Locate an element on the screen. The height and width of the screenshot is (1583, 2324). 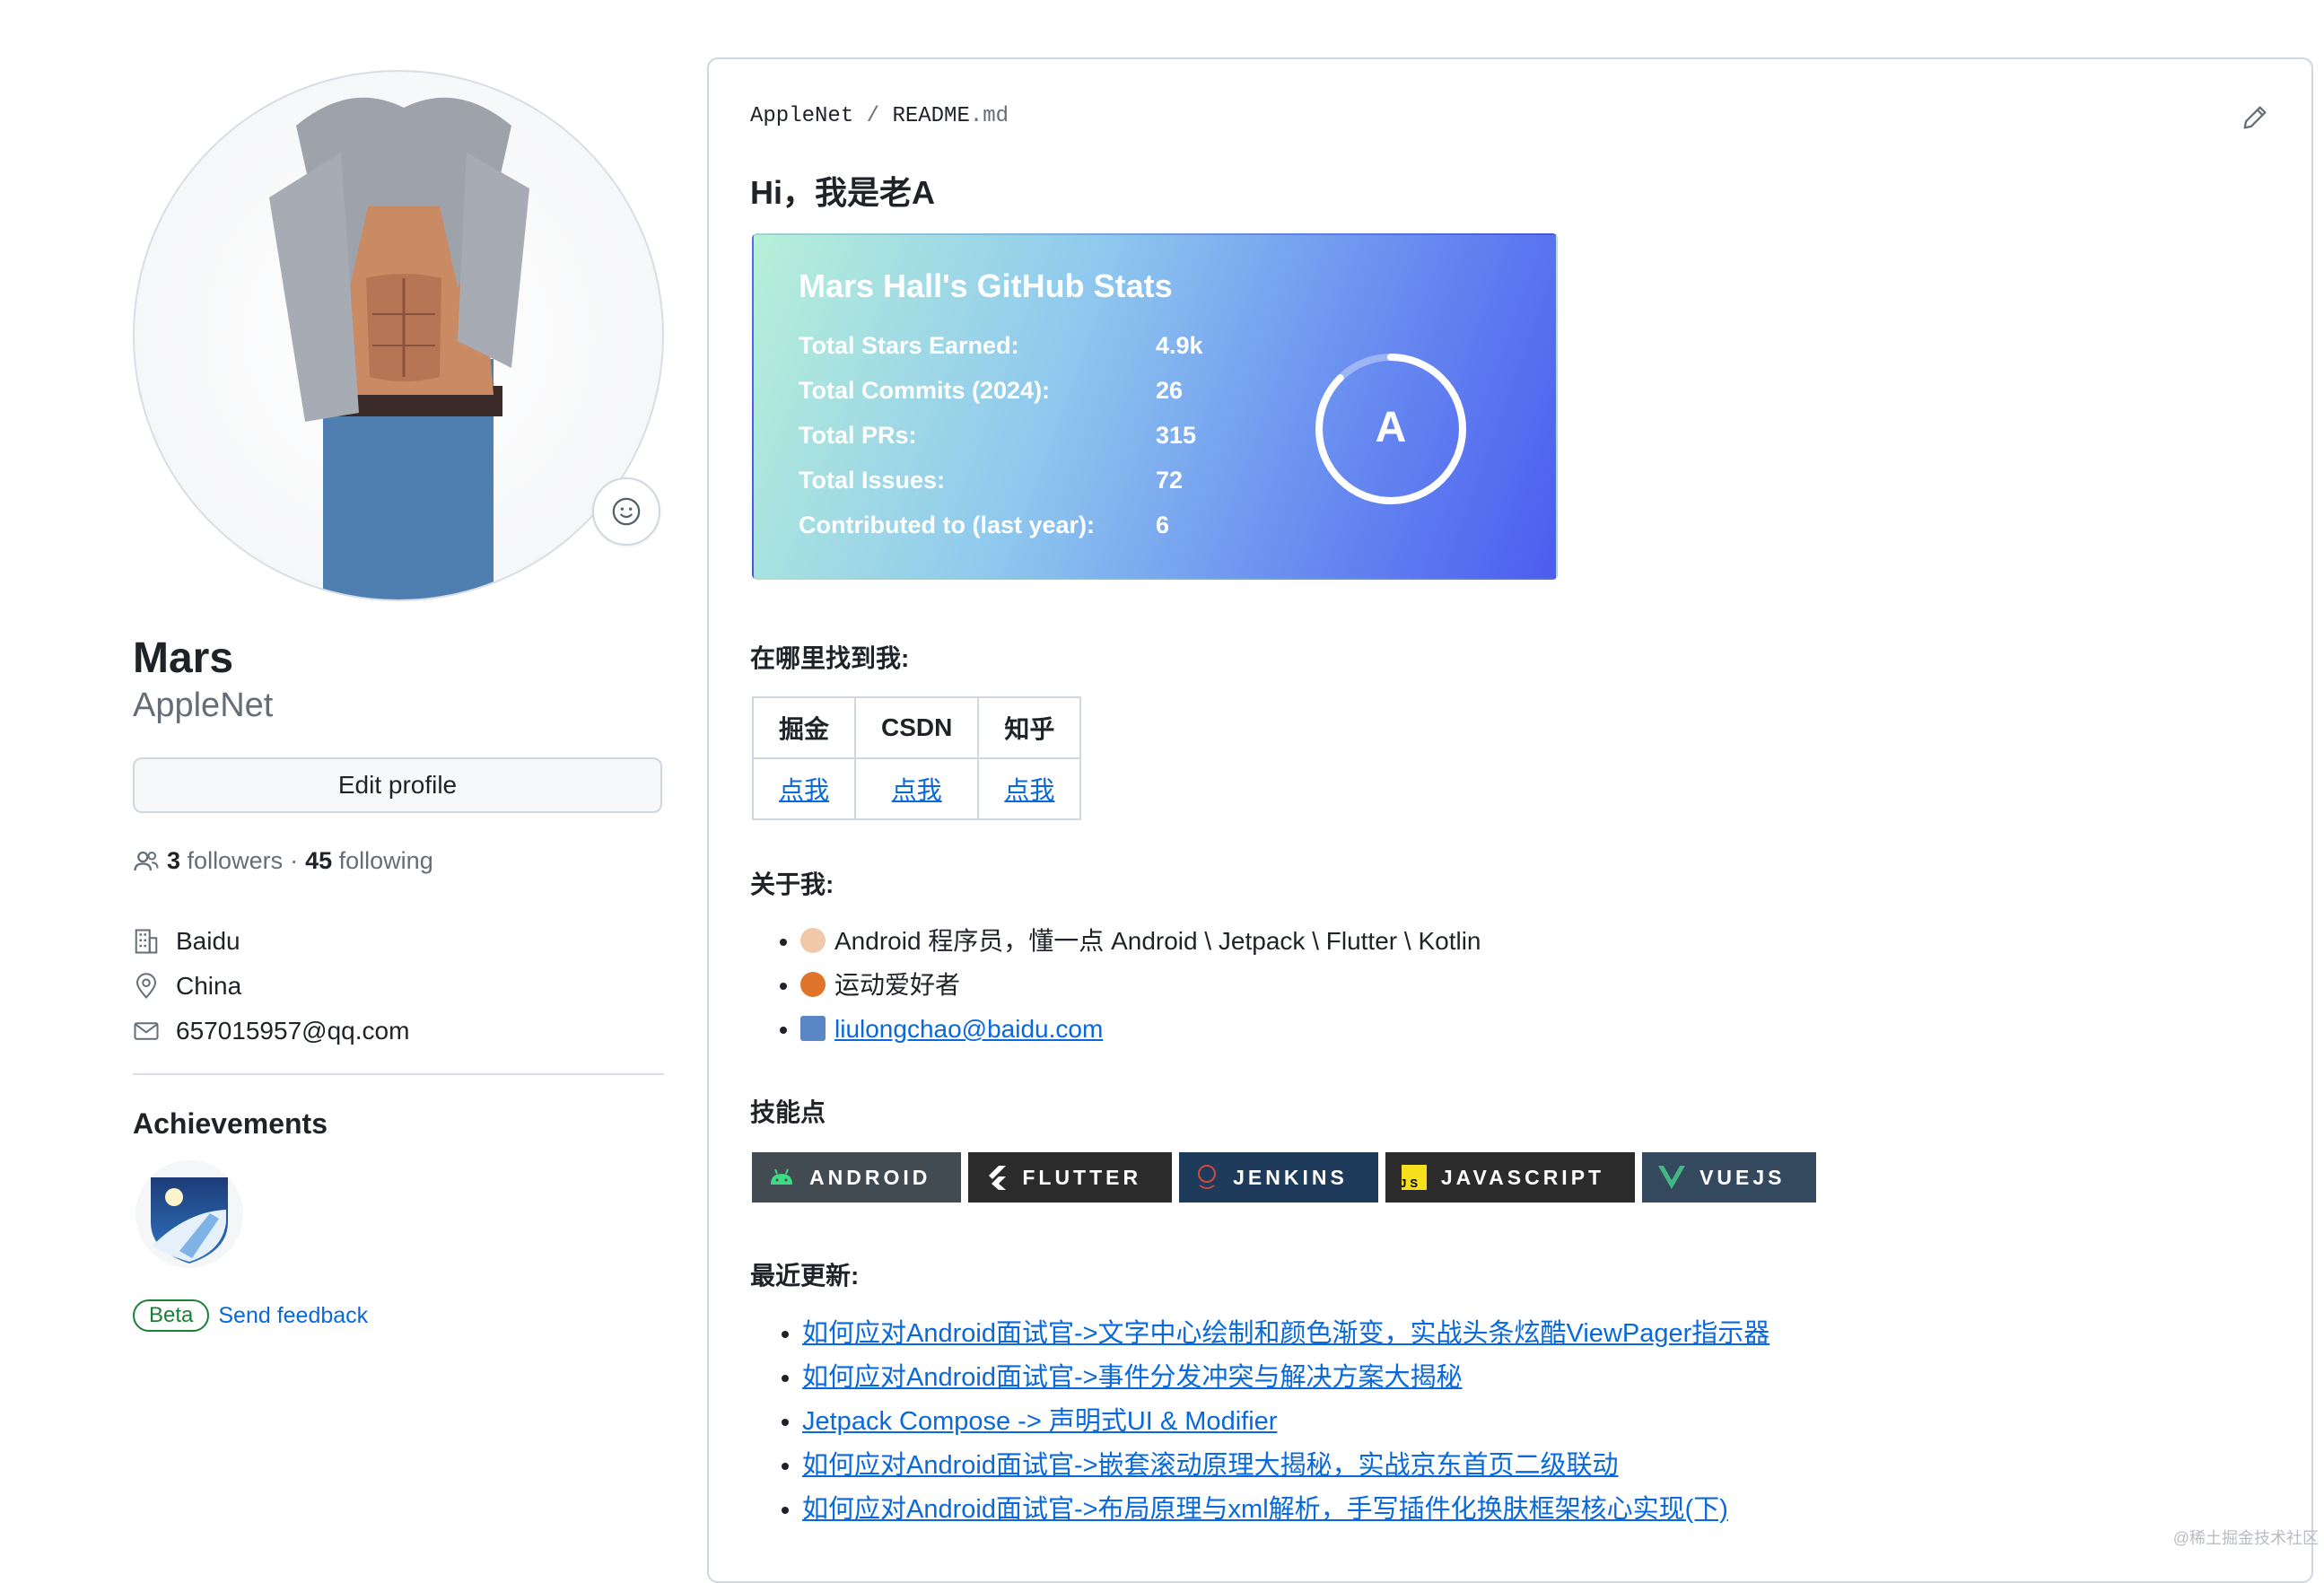
set-status-button is located at coordinates (626, 511).